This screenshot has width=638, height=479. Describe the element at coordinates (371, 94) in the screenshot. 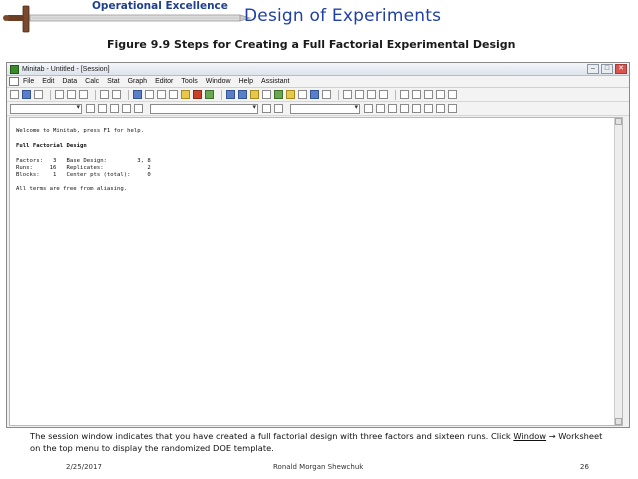

I see `toolbar-icon-c` at that location.